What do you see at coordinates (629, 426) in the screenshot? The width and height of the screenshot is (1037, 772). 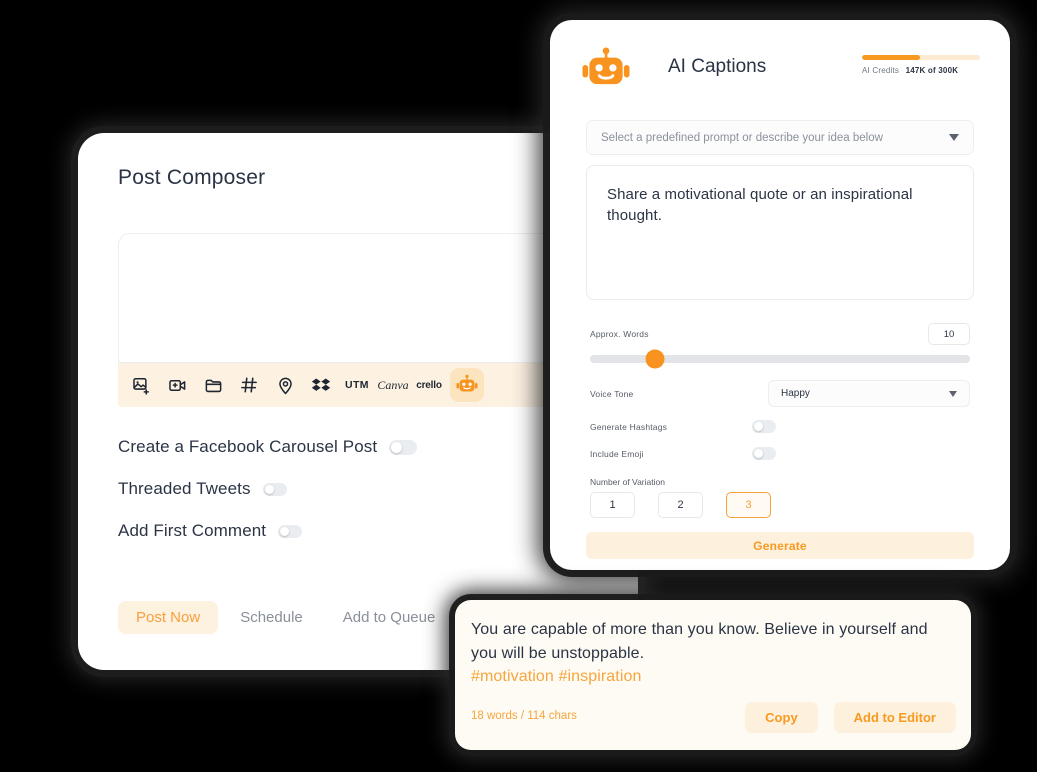 I see `generate-hashtags-label: Generate Hashtags` at bounding box center [629, 426].